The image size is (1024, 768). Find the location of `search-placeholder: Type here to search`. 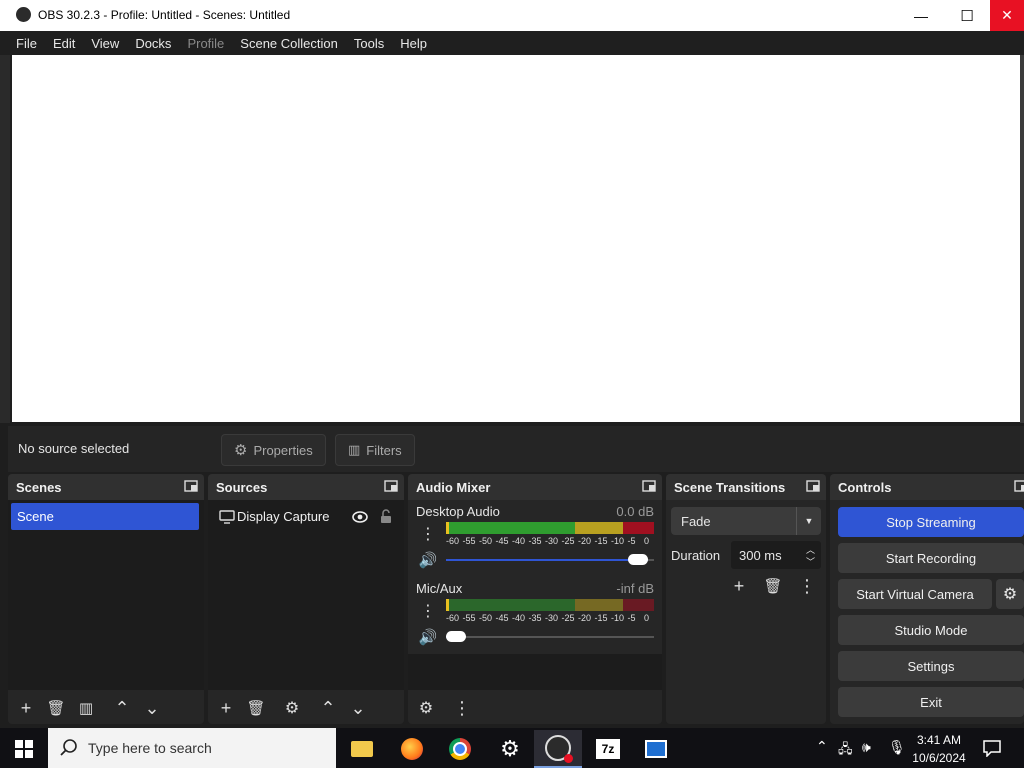

search-placeholder: Type here to search is located at coordinates (150, 748).